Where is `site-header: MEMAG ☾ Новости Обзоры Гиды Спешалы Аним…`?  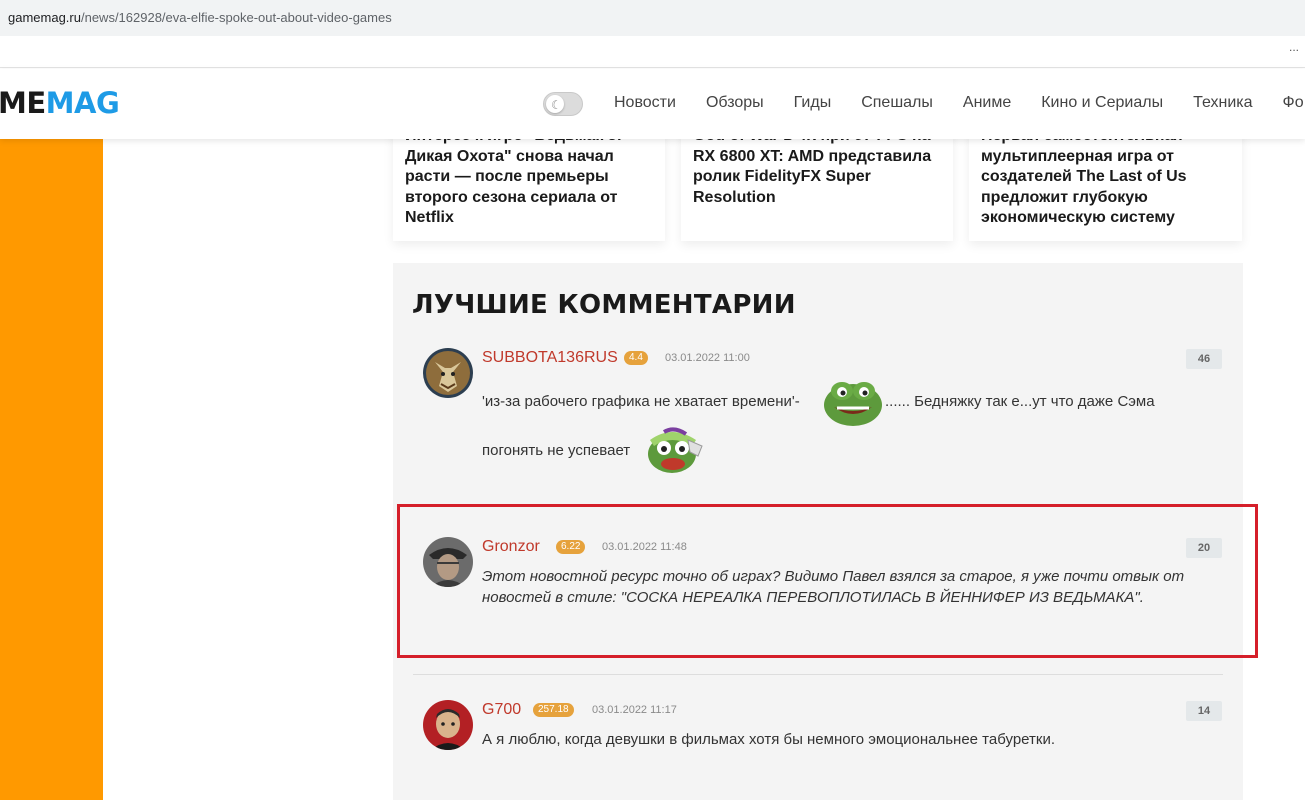 site-header: MEMAG ☾ Новости Обзоры Гиды Спешалы Аним… is located at coordinates (652, 104).